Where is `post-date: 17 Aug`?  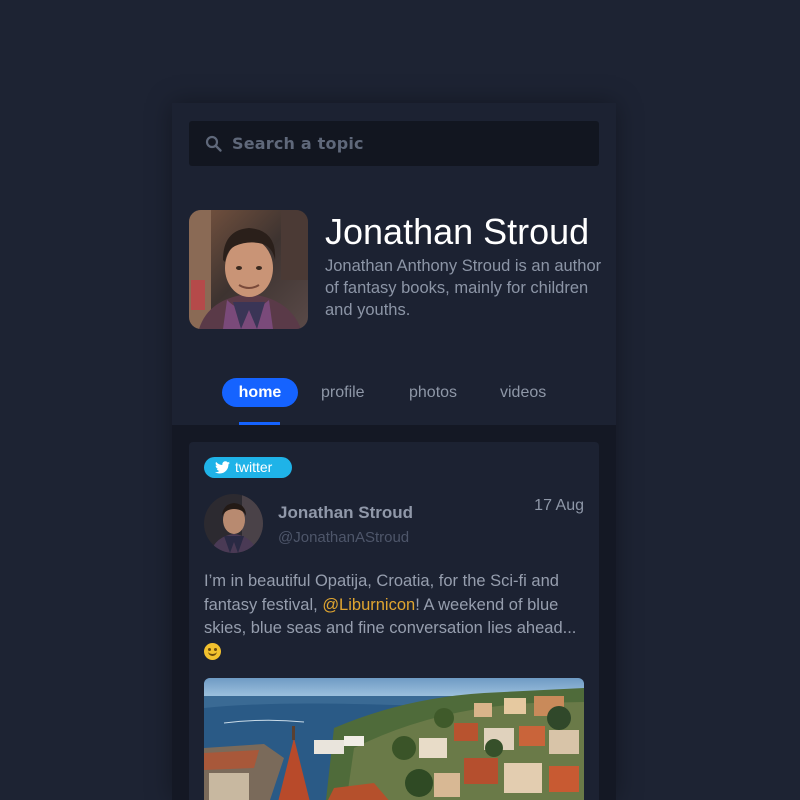
post-date: 17 Aug is located at coordinates (559, 505).